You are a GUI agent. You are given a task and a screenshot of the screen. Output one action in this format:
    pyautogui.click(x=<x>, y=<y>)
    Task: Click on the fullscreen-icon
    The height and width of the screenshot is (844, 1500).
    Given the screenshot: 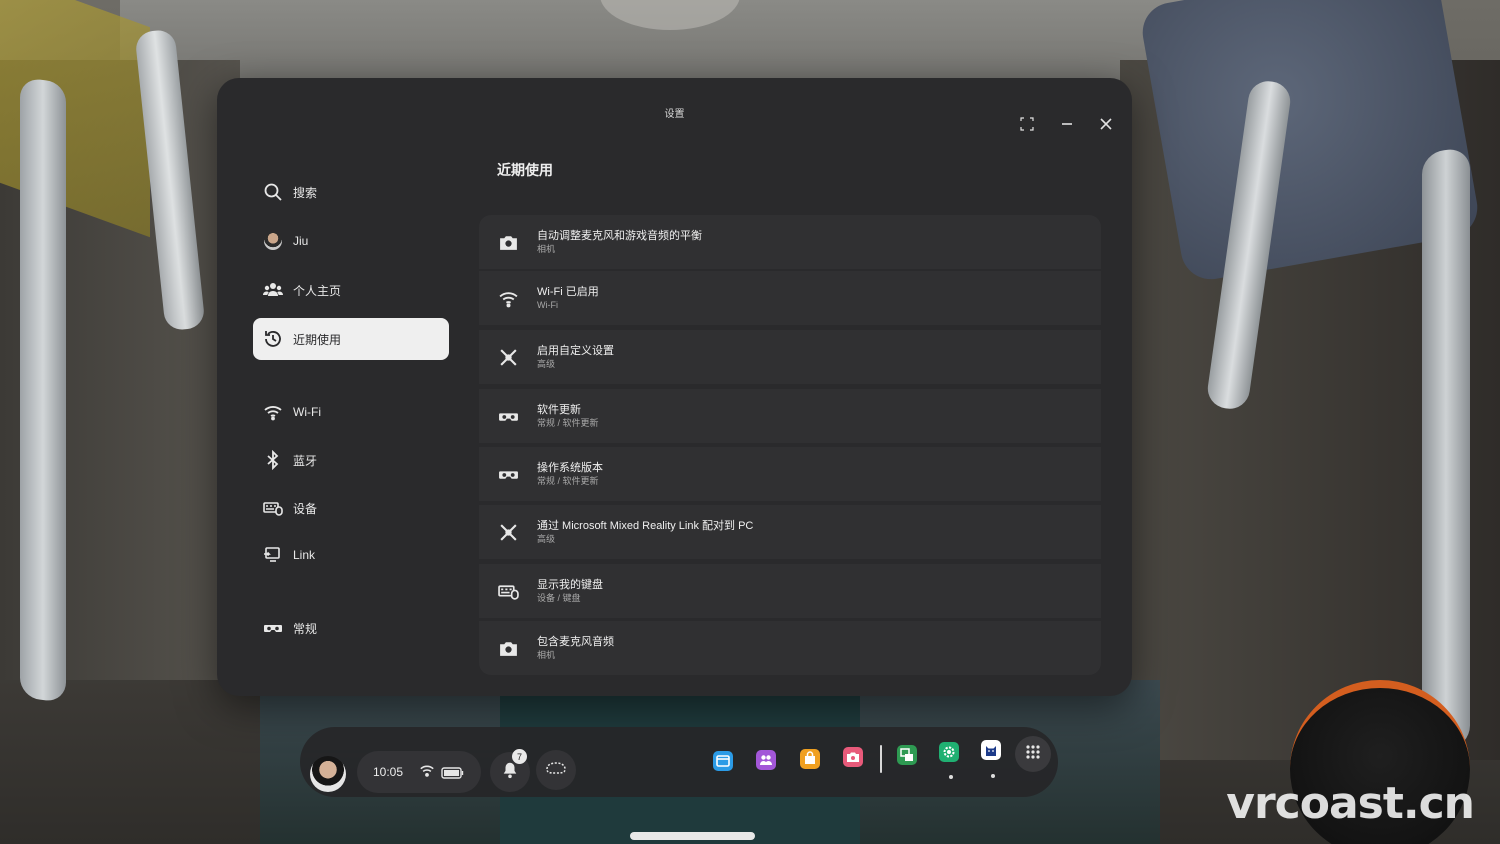 What is the action you would take?
    pyautogui.click(x=1027, y=124)
    